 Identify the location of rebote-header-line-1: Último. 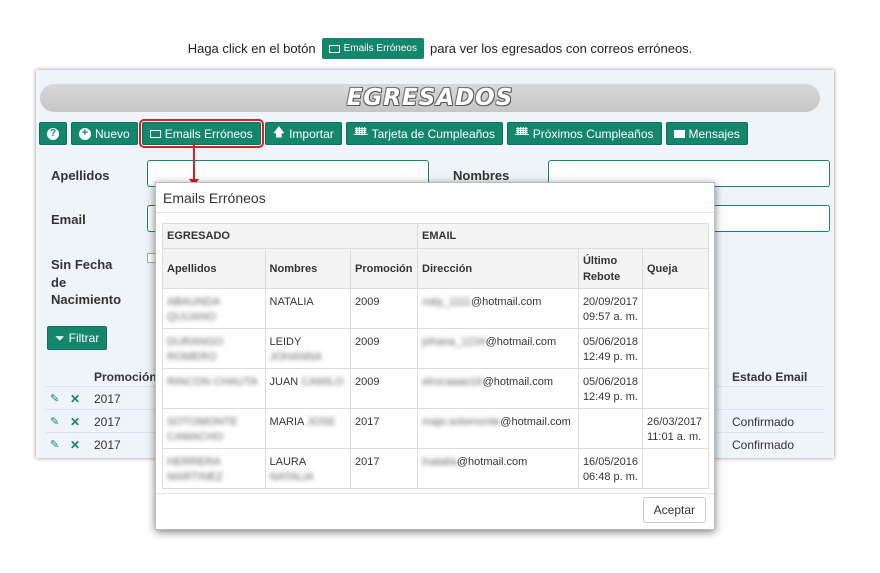
(600, 260).